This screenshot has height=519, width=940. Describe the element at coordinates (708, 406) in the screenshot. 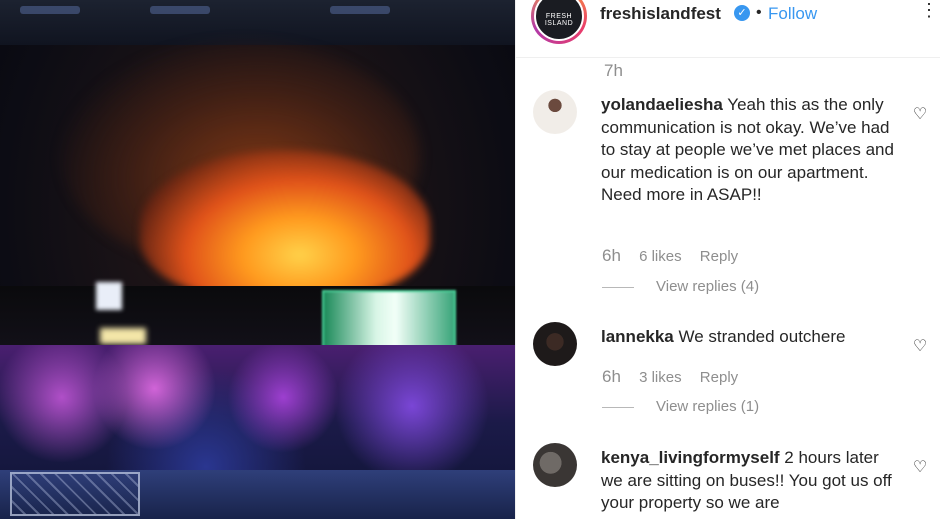

I see `view-replies-label: View replies (1)` at that location.